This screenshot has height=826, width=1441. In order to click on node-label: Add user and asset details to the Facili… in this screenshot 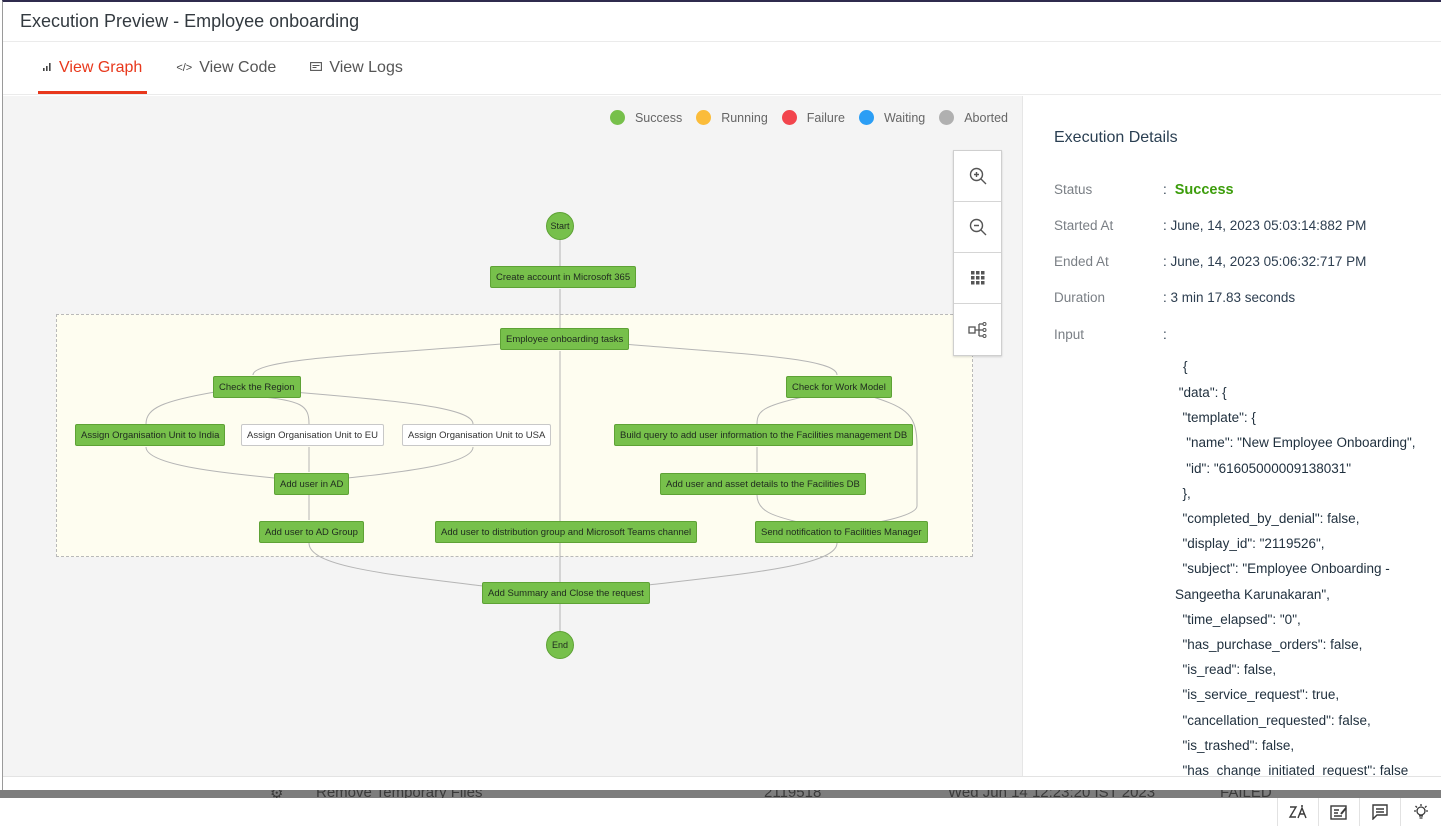, I will do `click(763, 484)`.